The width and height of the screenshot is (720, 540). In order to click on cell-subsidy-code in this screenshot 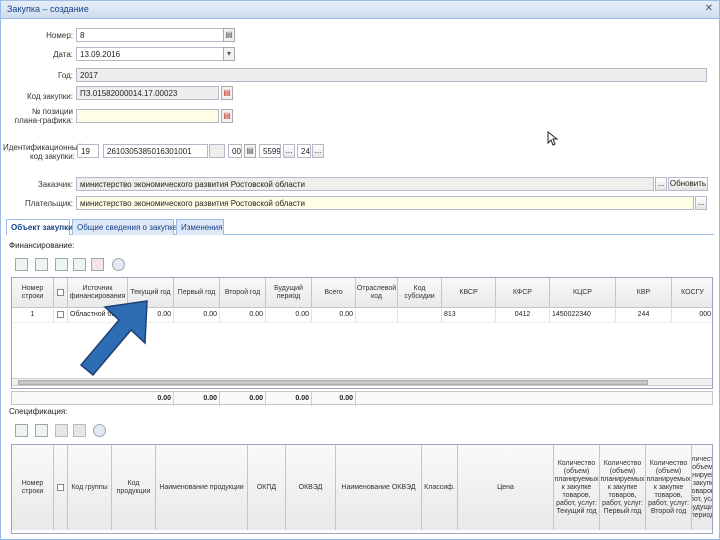, I will do `click(420, 315)`.